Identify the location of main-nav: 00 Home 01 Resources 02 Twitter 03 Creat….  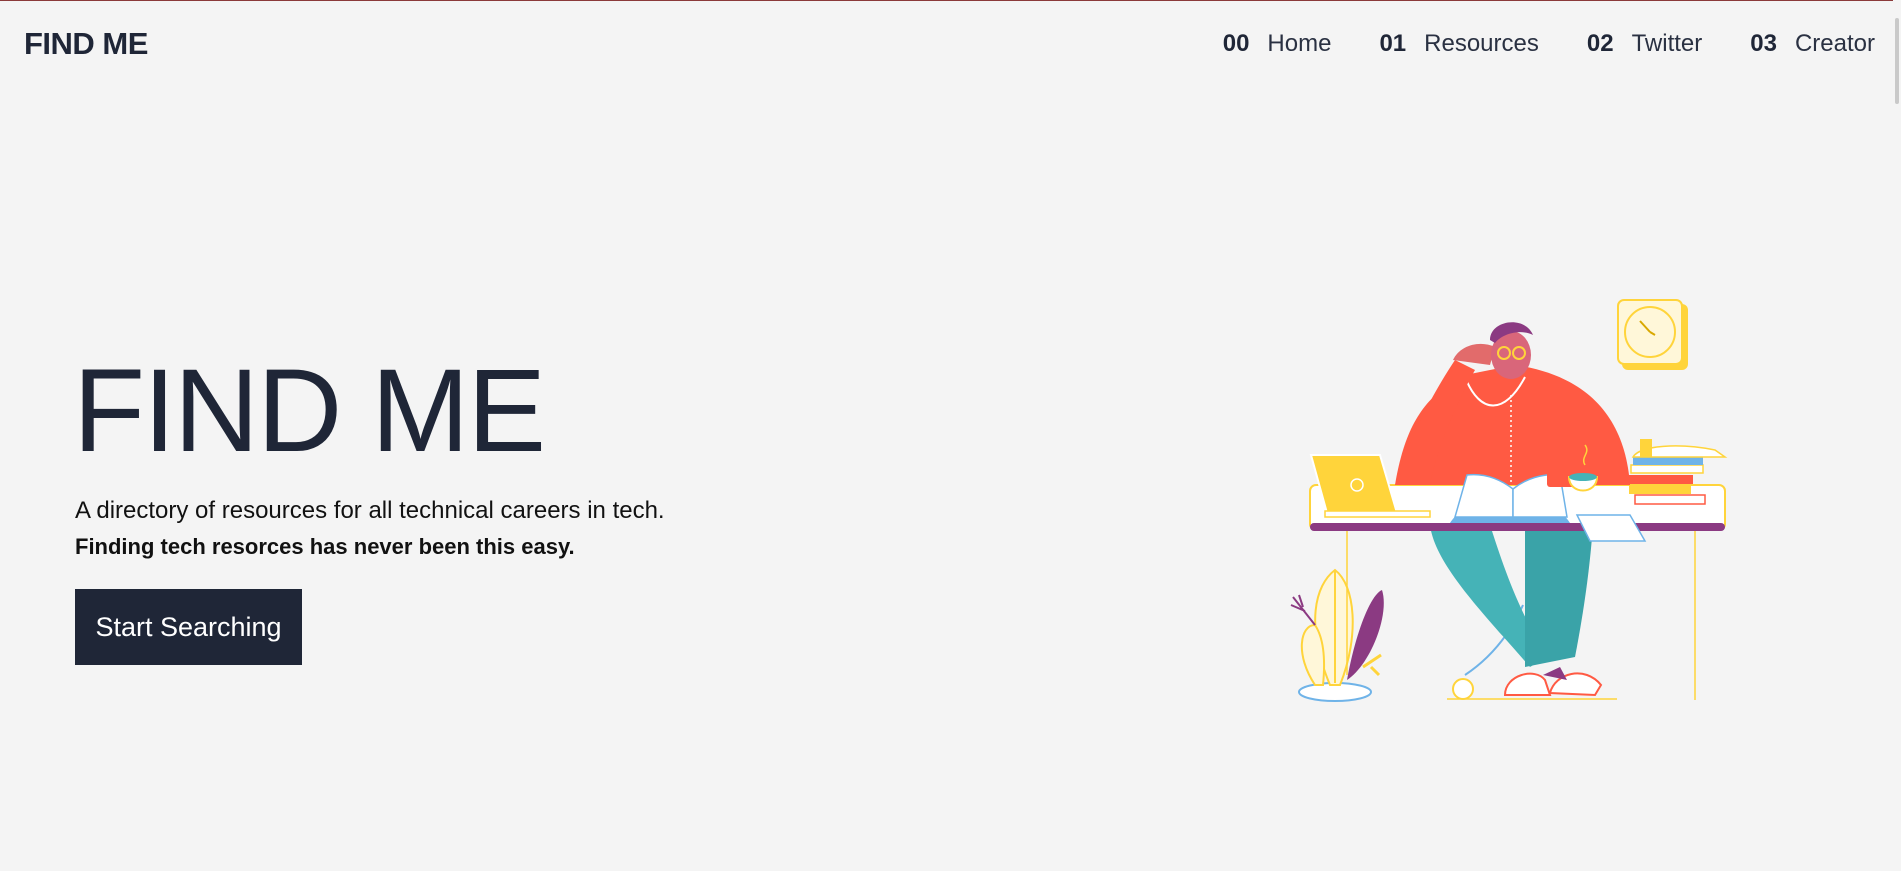
(1525, 44).